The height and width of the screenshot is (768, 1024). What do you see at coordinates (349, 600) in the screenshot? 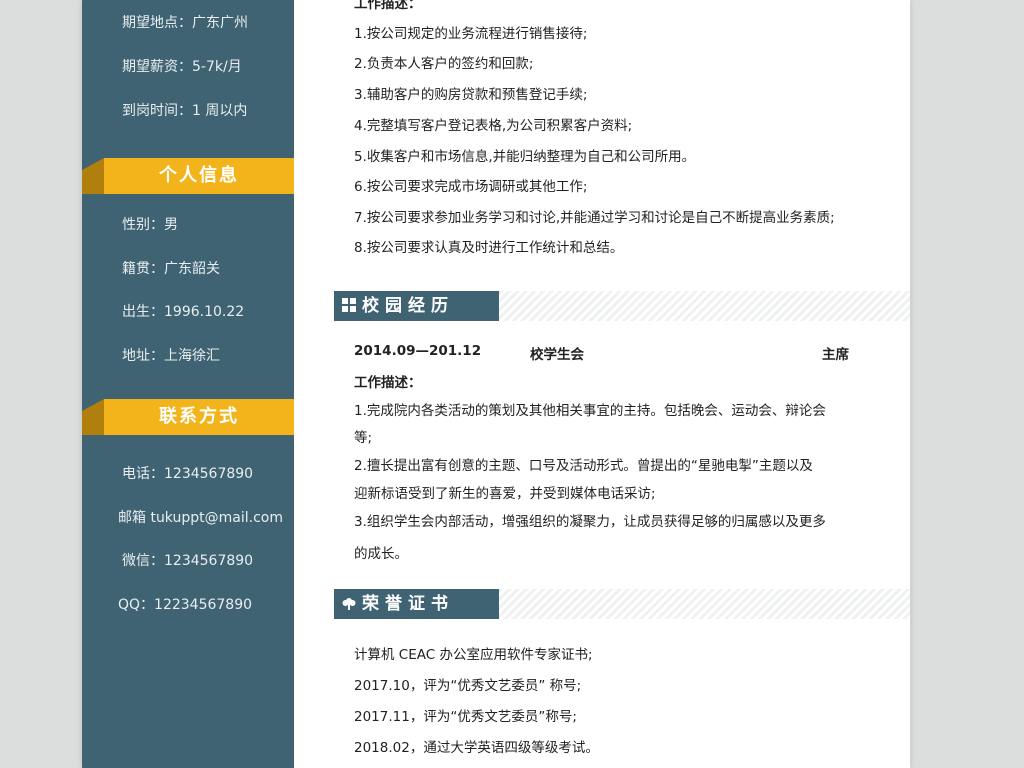
I see `flower-icon` at bounding box center [349, 600].